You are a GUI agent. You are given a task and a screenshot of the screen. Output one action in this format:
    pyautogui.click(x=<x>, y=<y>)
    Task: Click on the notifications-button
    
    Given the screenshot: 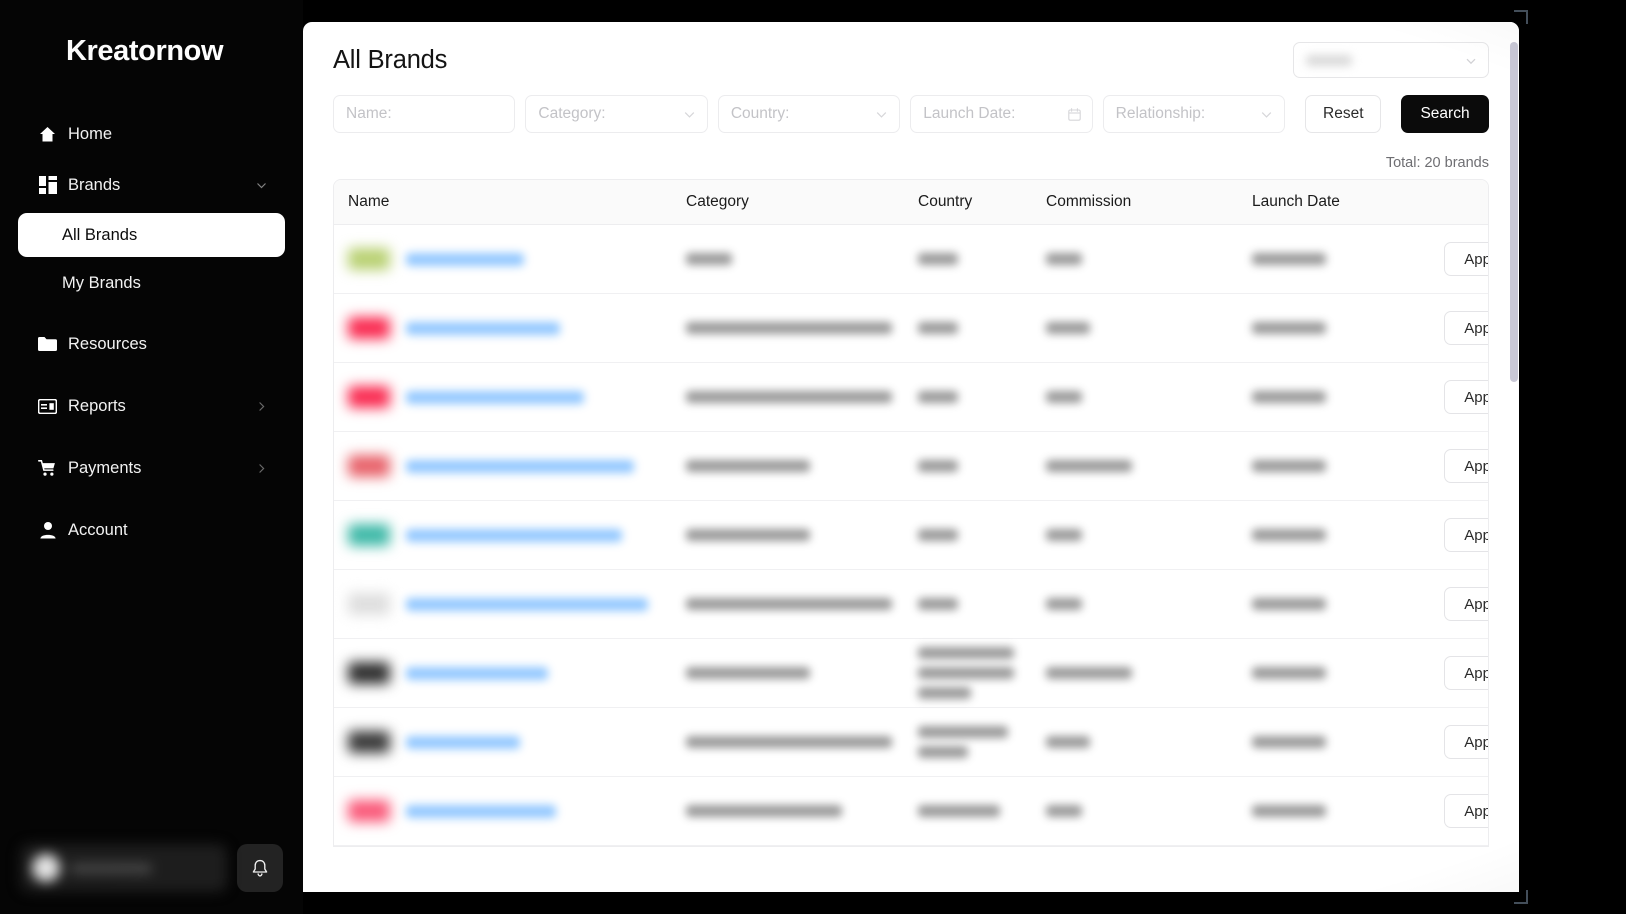 What is the action you would take?
    pyautogui.click(x=260, y=868)
    